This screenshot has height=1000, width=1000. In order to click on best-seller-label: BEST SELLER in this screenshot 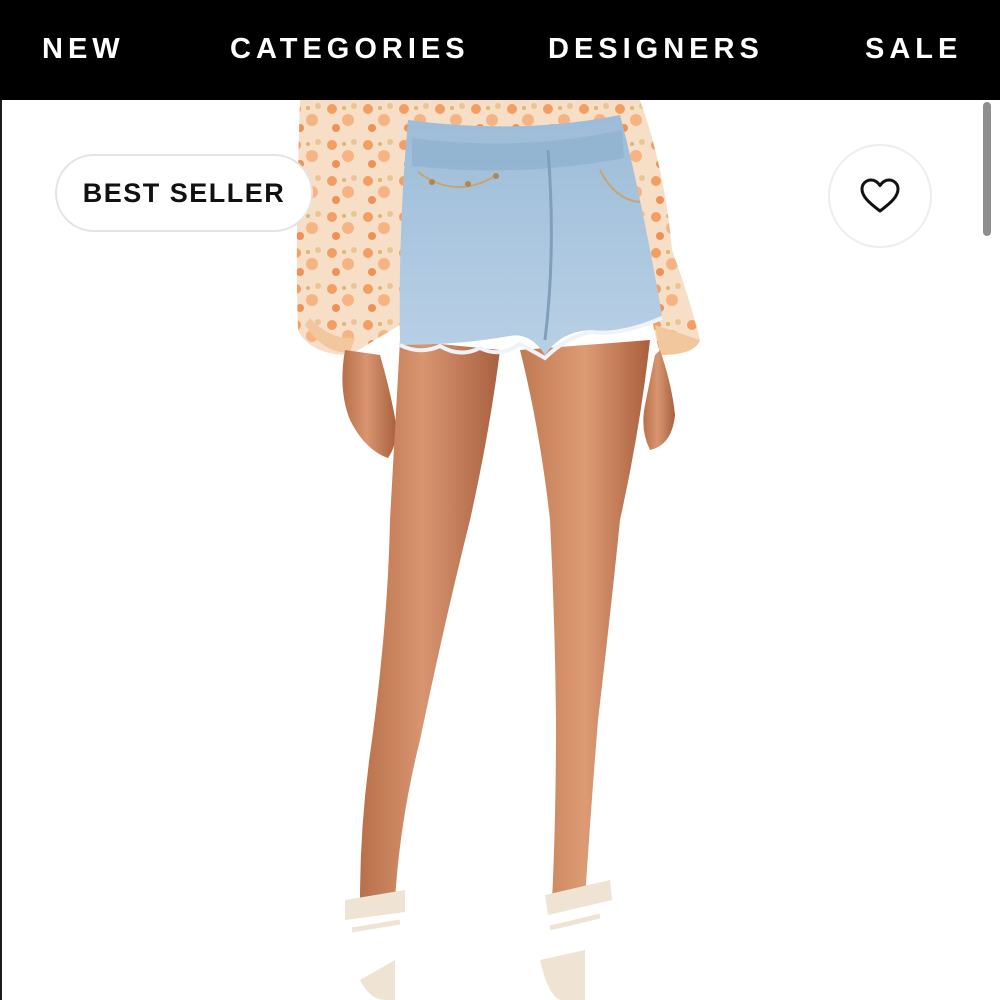, I will do `click(184, 192)`.